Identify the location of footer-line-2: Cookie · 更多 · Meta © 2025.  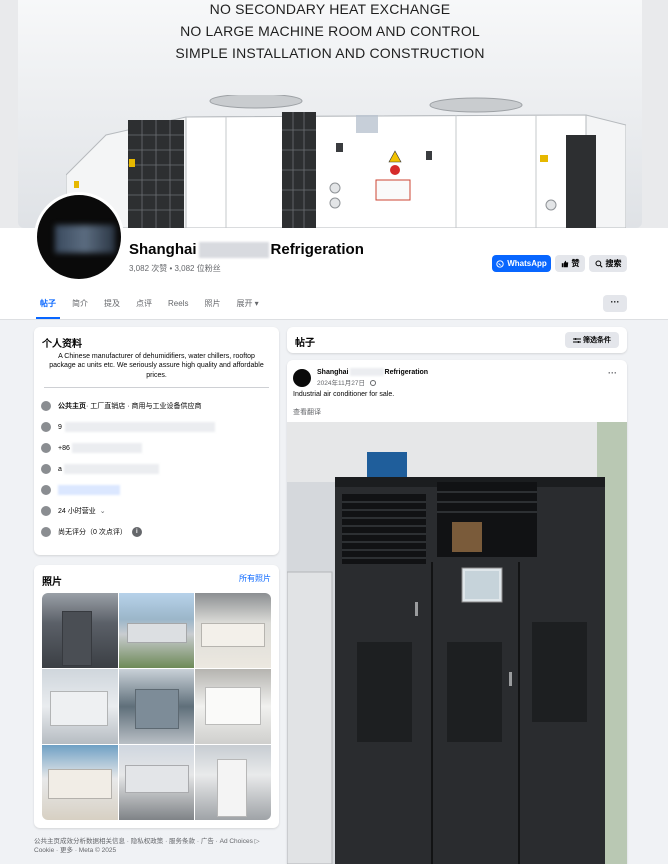
(154, 850).